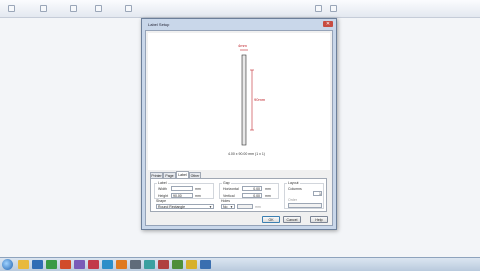  I want to click on toolbar-button-7-icon, so click(333, 8).